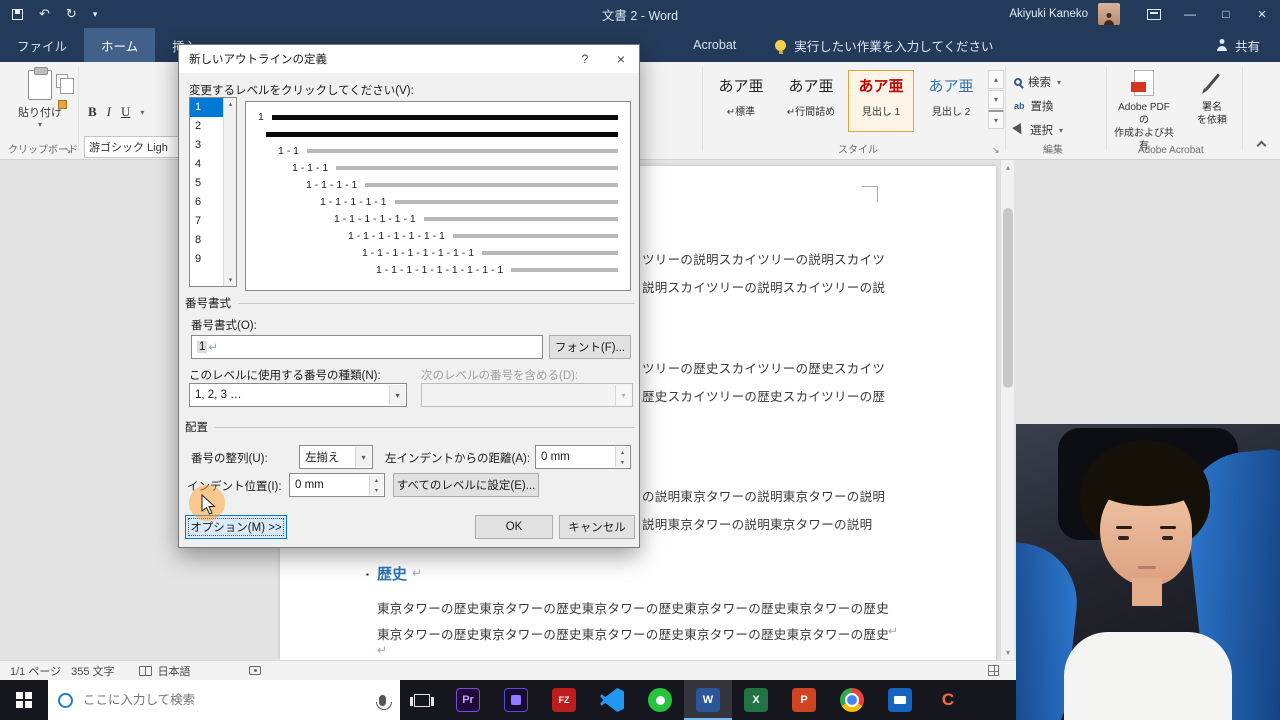  What do you see at coordinates (174, 671) in the screenshot?
I see `language-indicator: 日本語` at bounding box center [174, 671].